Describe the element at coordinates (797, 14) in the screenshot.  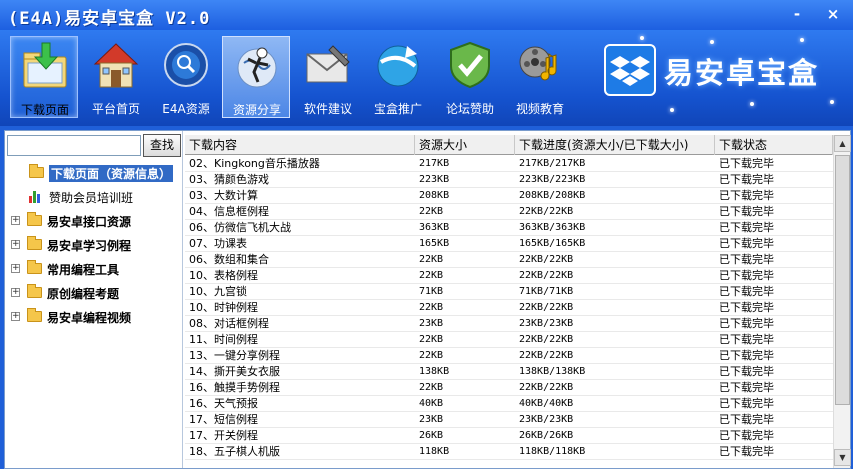
I see `minimize-button: -` at that location.